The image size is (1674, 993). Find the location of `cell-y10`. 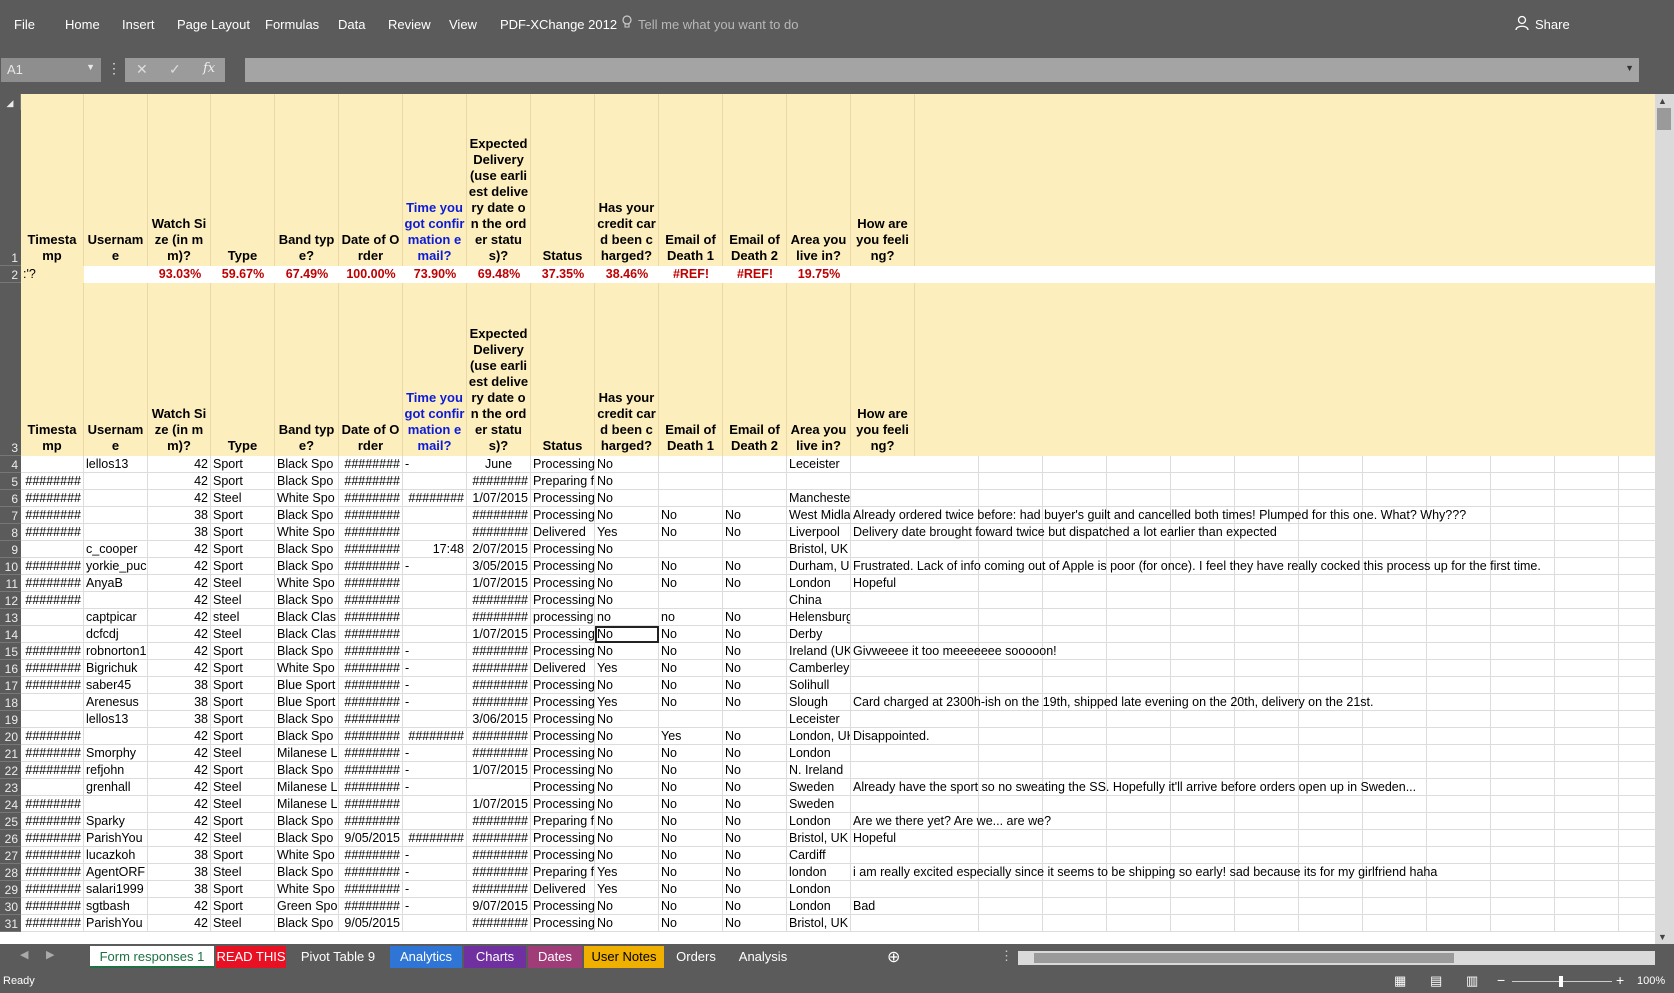

cell-y10 is located at coordinates (1587, 566).